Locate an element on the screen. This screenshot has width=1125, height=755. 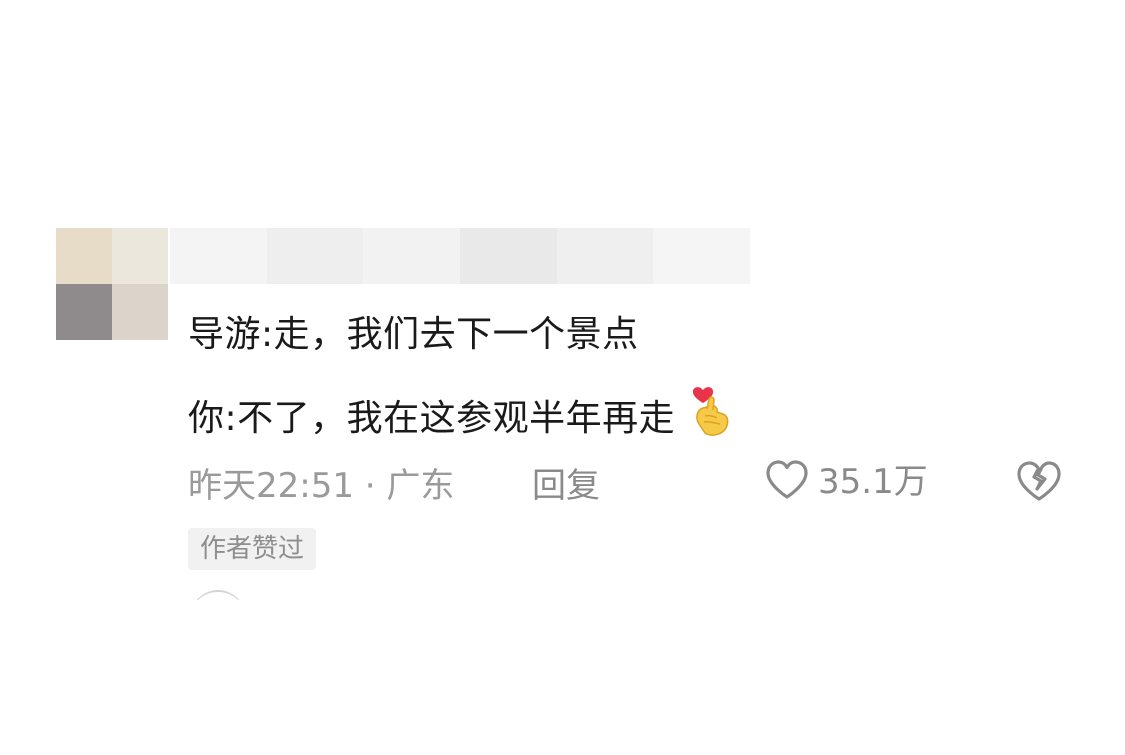
like-button: 35.1万 is located at coordinates (846, 482).